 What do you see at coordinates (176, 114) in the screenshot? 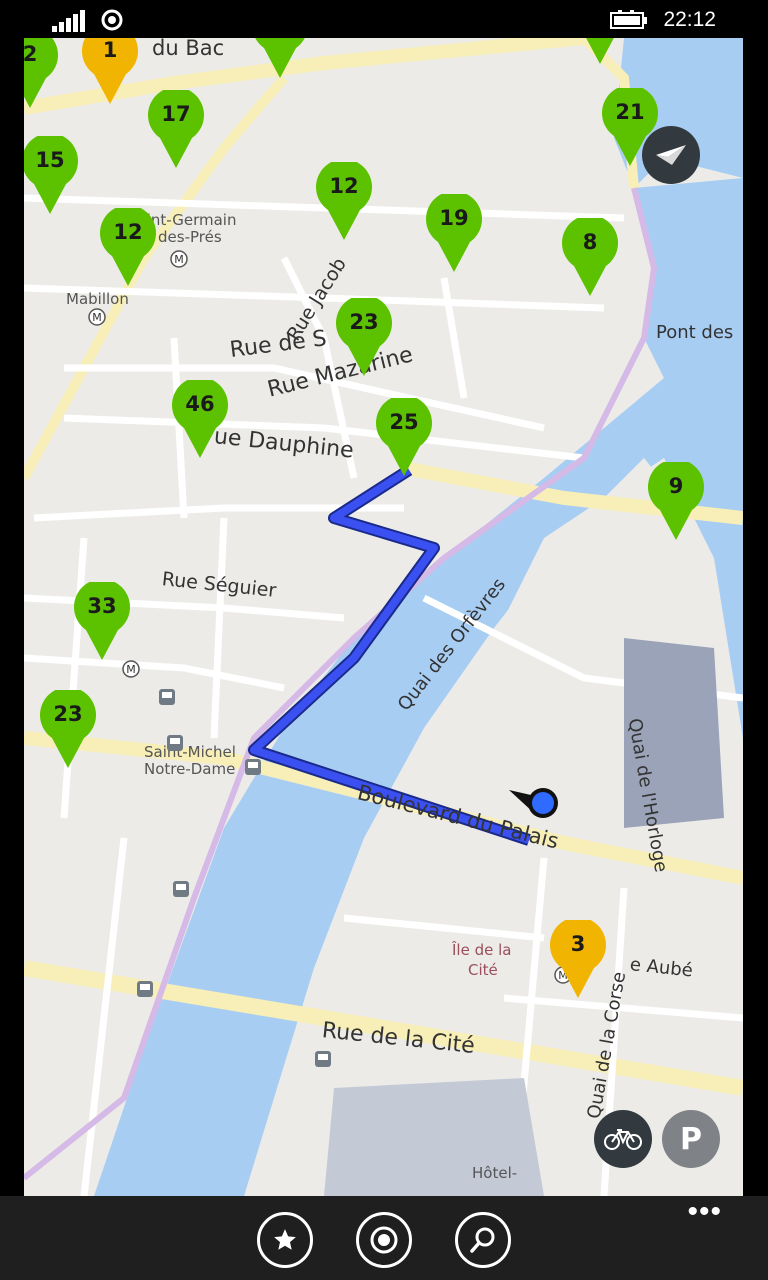
I see `marker-count: 17` at bounding box center [176, 114].